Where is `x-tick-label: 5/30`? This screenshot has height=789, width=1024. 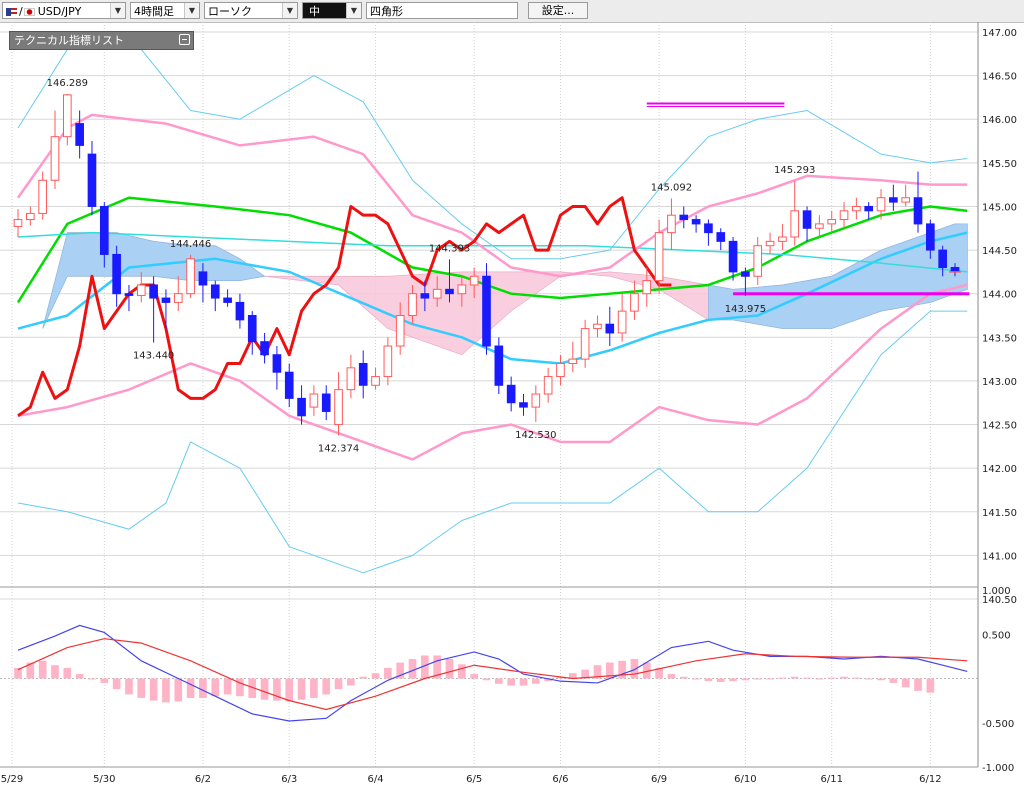
x-tick-label: 5/30 is located at coordinates (104, 779).